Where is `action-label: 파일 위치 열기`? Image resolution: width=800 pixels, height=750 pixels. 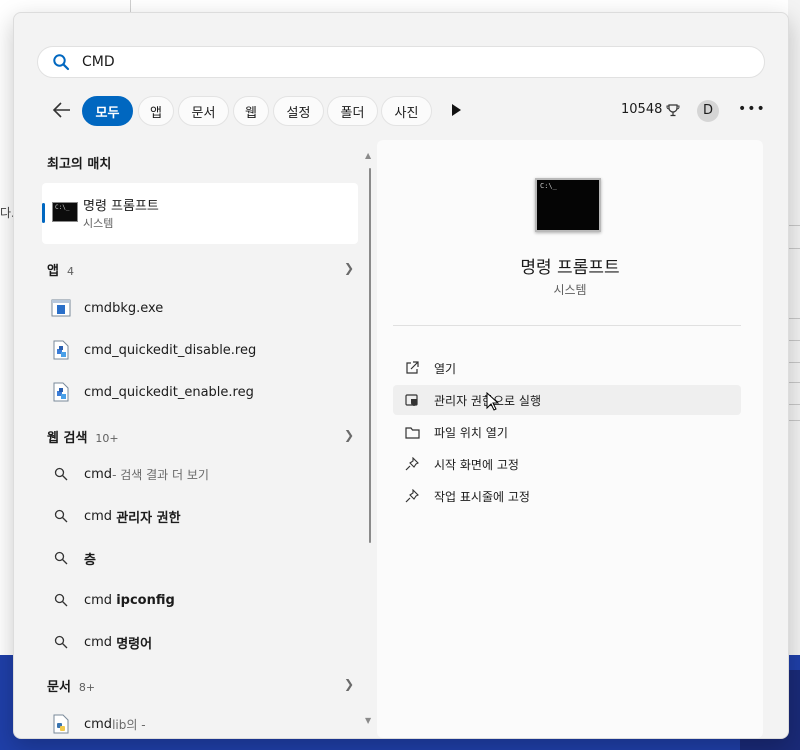
action-label: 파일 위치 열기 is located at coordinates (471, 432).